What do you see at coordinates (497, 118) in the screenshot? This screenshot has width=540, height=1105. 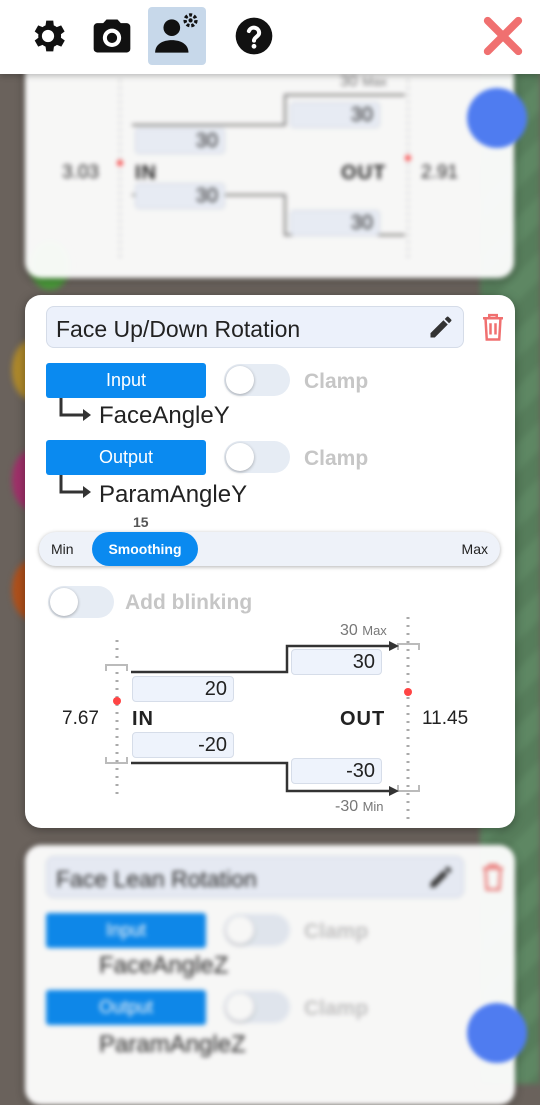 I see `fab-upper` at bounding box center [497, 118].